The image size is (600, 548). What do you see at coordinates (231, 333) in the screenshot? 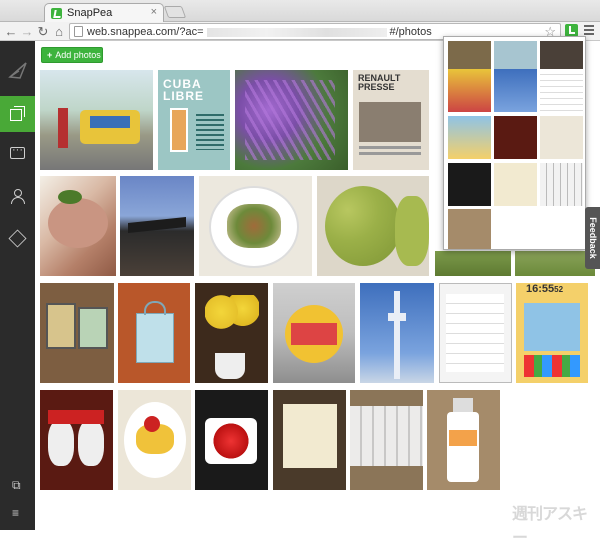
I see `photo-yellow-tulips` at bounding box center [231, 333].